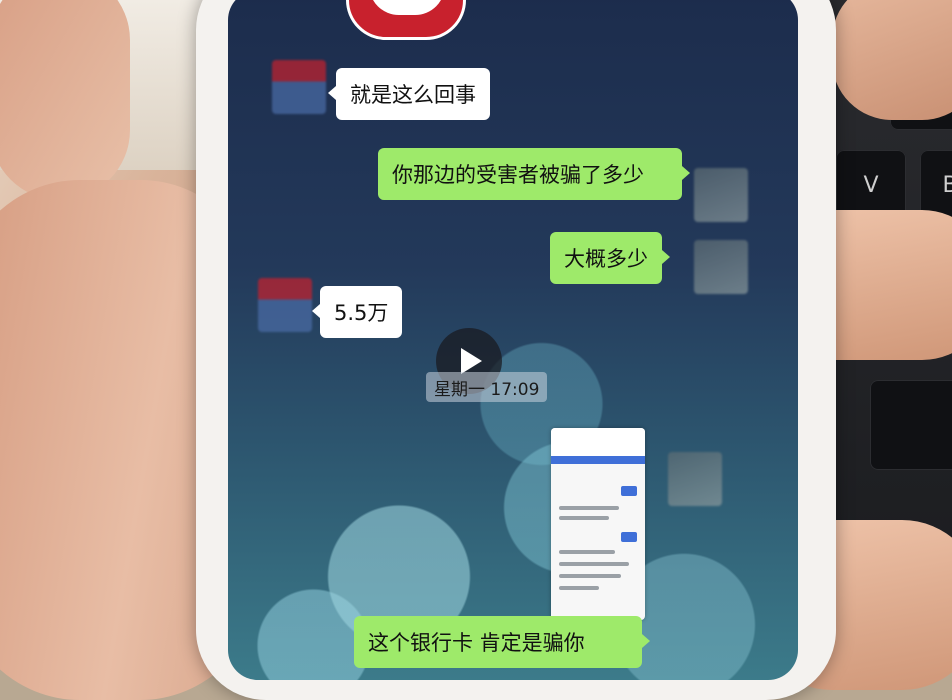  I want to click on message-bubble-outgoing: 大概多少, so click(610, 258).